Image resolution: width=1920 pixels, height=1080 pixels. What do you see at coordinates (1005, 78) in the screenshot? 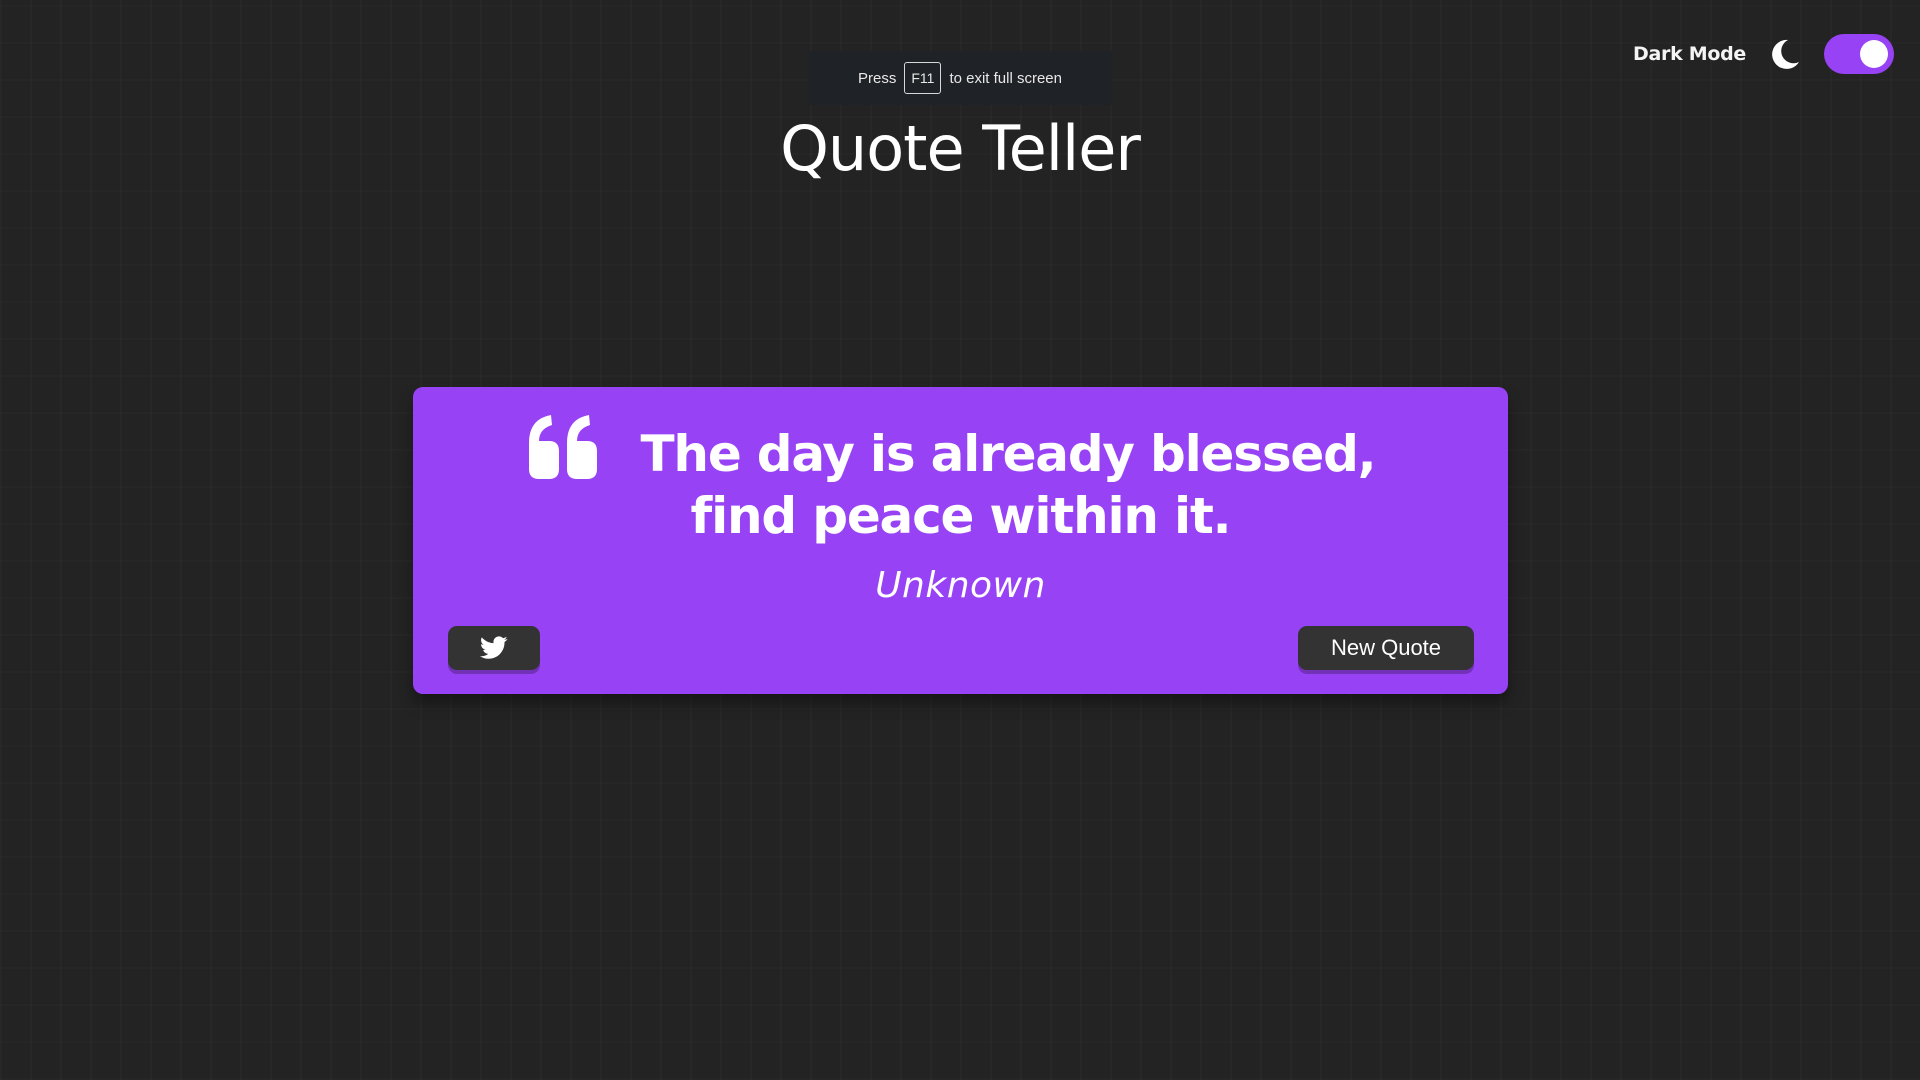
I see `fullscreen-hint-suffix: to exit full screen` at bounding box center [1005, 78].